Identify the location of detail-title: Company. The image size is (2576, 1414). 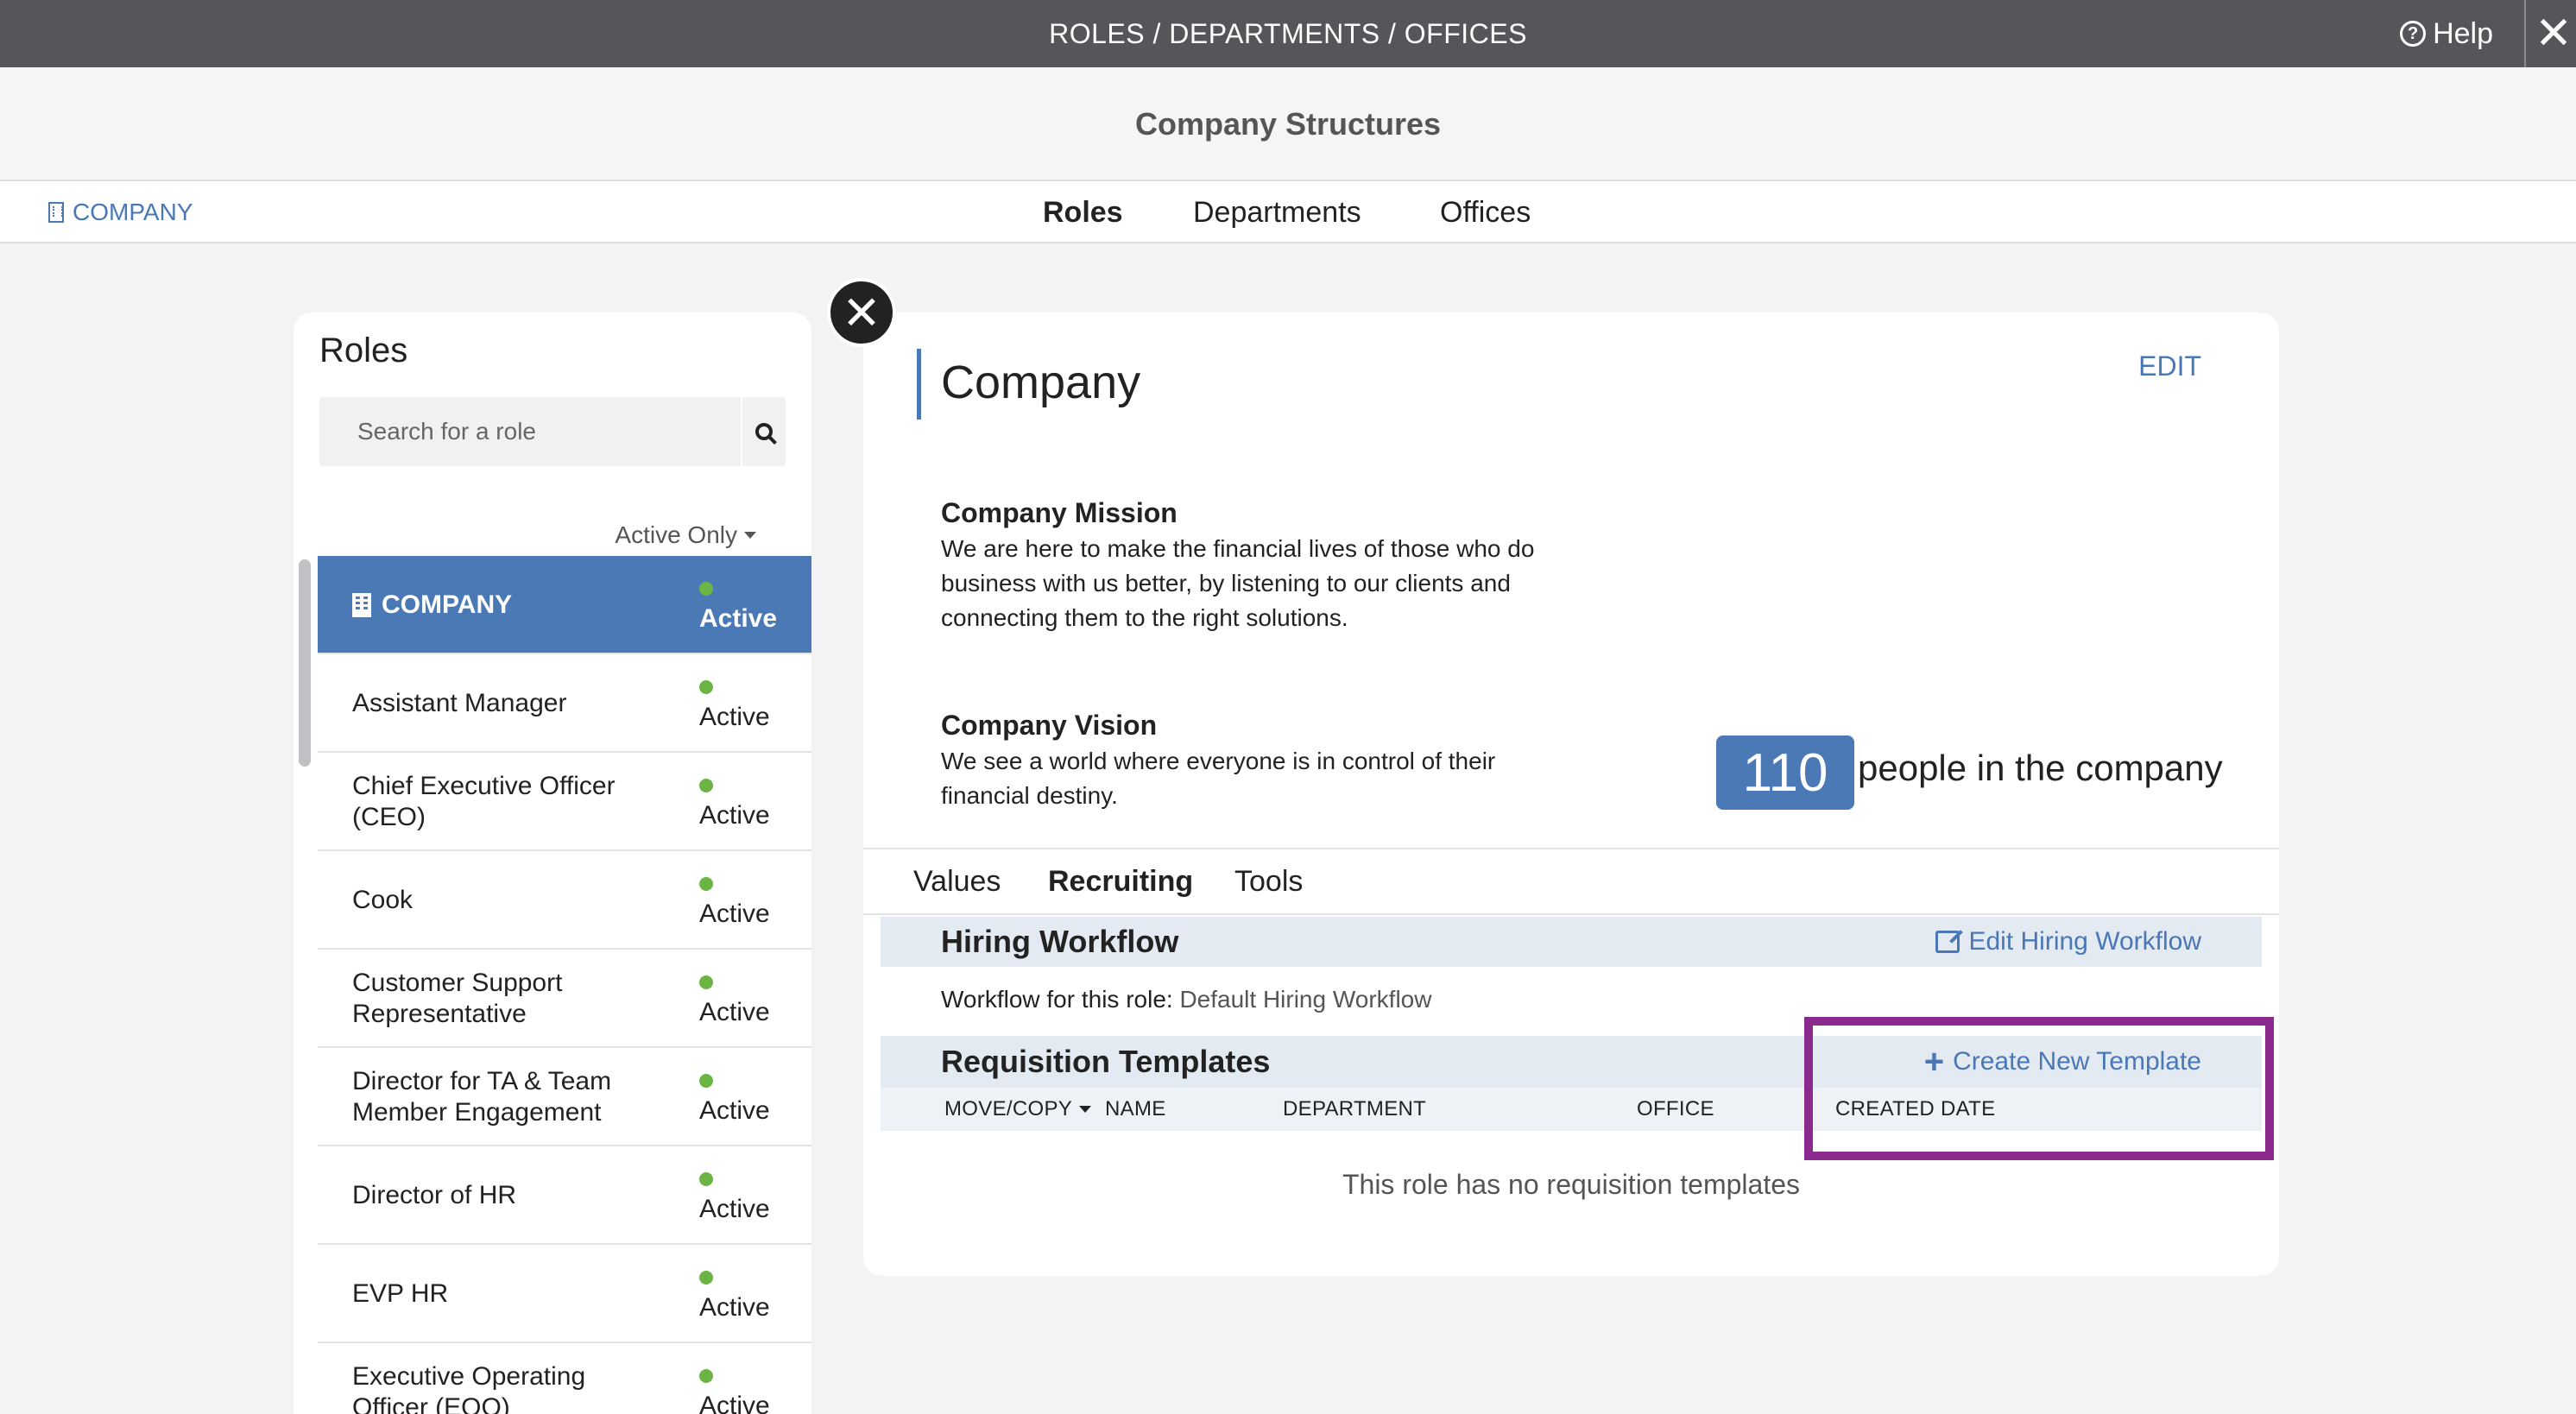
(1041, 382).